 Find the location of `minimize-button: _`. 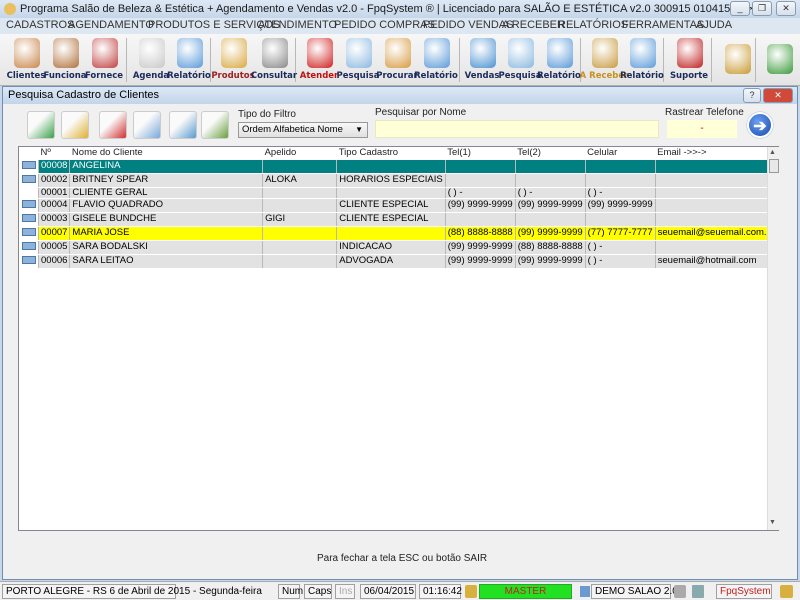

minimize-button: _ is located at coordinates (740, 8).